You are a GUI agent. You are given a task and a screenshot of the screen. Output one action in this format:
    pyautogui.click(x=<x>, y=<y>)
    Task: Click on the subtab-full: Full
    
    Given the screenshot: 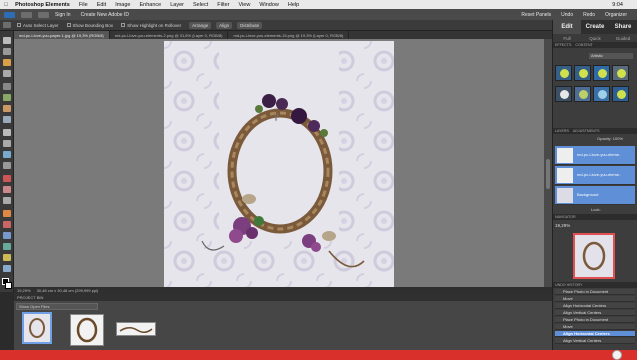 What is the action you would take?
    pyautogui.click(x=567, y=38)
    